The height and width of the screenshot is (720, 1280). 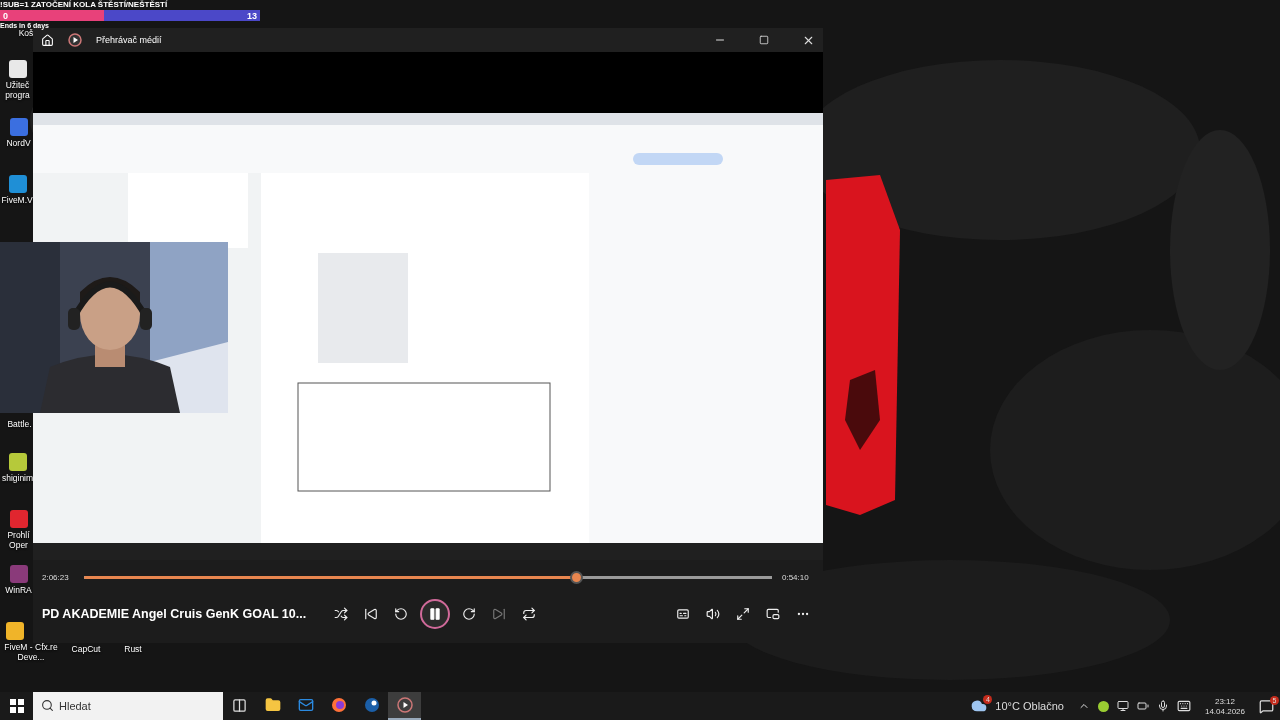 I want to click on notifications-icon, so click(x=1266, y=706).